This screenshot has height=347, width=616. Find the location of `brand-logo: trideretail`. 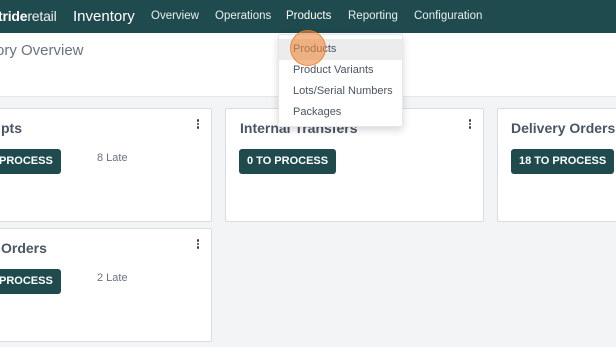

brand-logo: trideretail is located at coordinates (28, 16).